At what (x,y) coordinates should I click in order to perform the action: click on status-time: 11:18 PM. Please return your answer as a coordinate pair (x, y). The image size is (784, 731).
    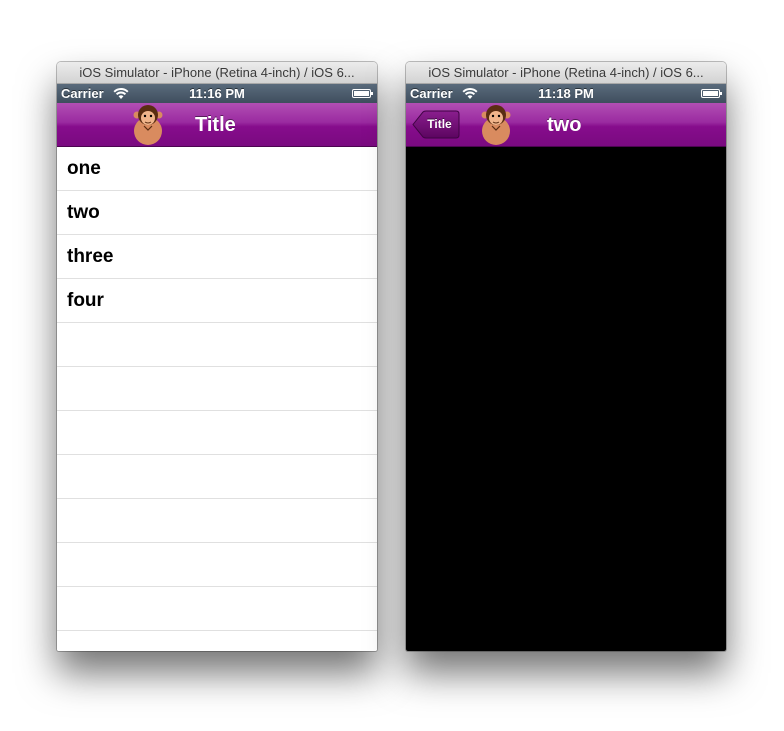
    Looking at the image, I should click on (566, 93).